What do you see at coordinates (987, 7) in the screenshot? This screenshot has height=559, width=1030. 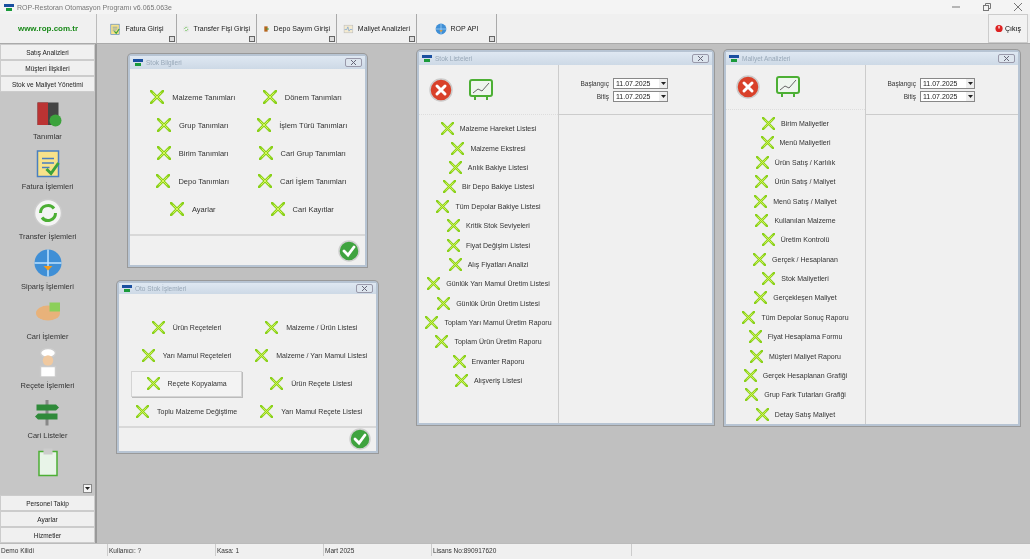 I see `restore-icon` at bounding box center [987, 7].